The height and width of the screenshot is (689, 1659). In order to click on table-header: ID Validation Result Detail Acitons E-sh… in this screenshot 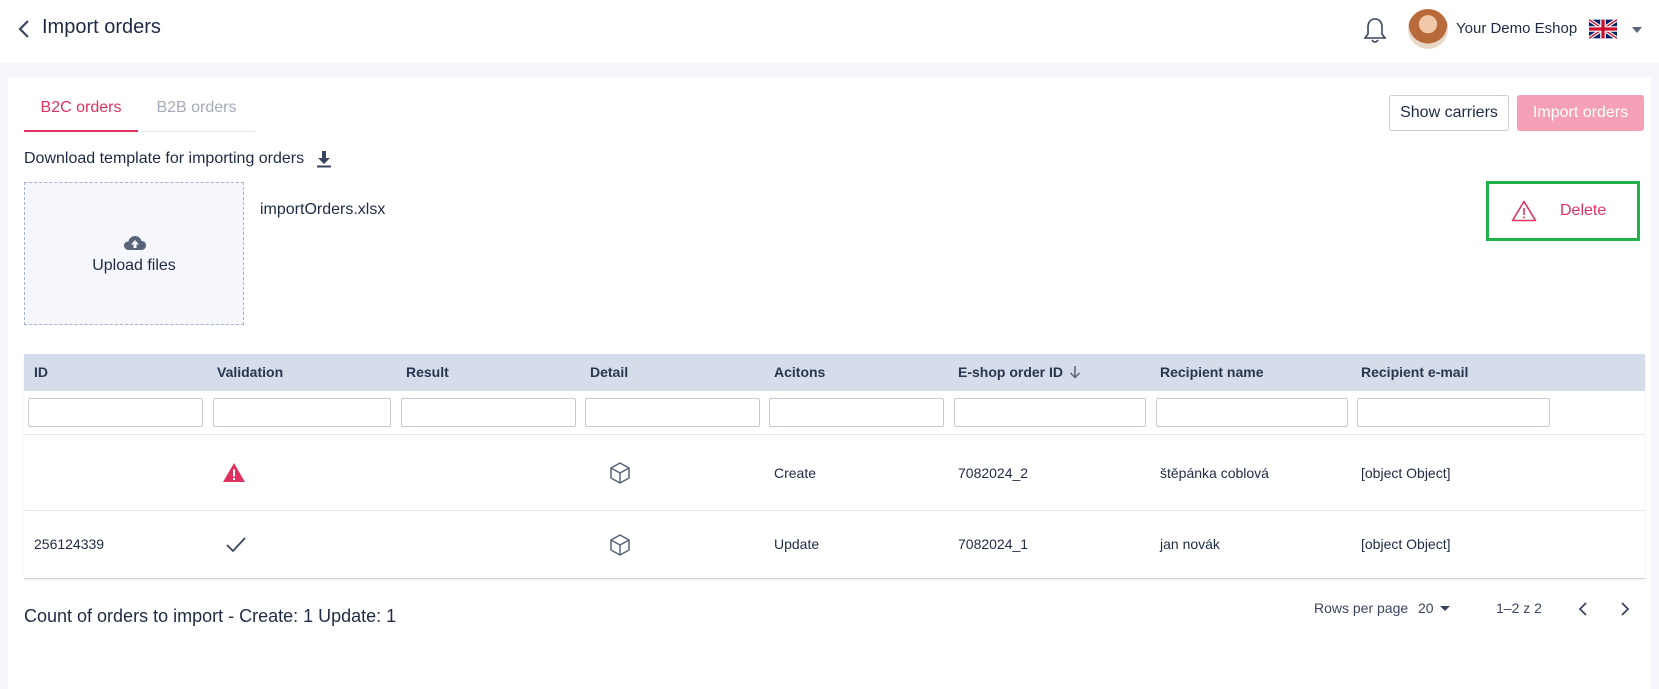, I will do `click(834, 372)`.